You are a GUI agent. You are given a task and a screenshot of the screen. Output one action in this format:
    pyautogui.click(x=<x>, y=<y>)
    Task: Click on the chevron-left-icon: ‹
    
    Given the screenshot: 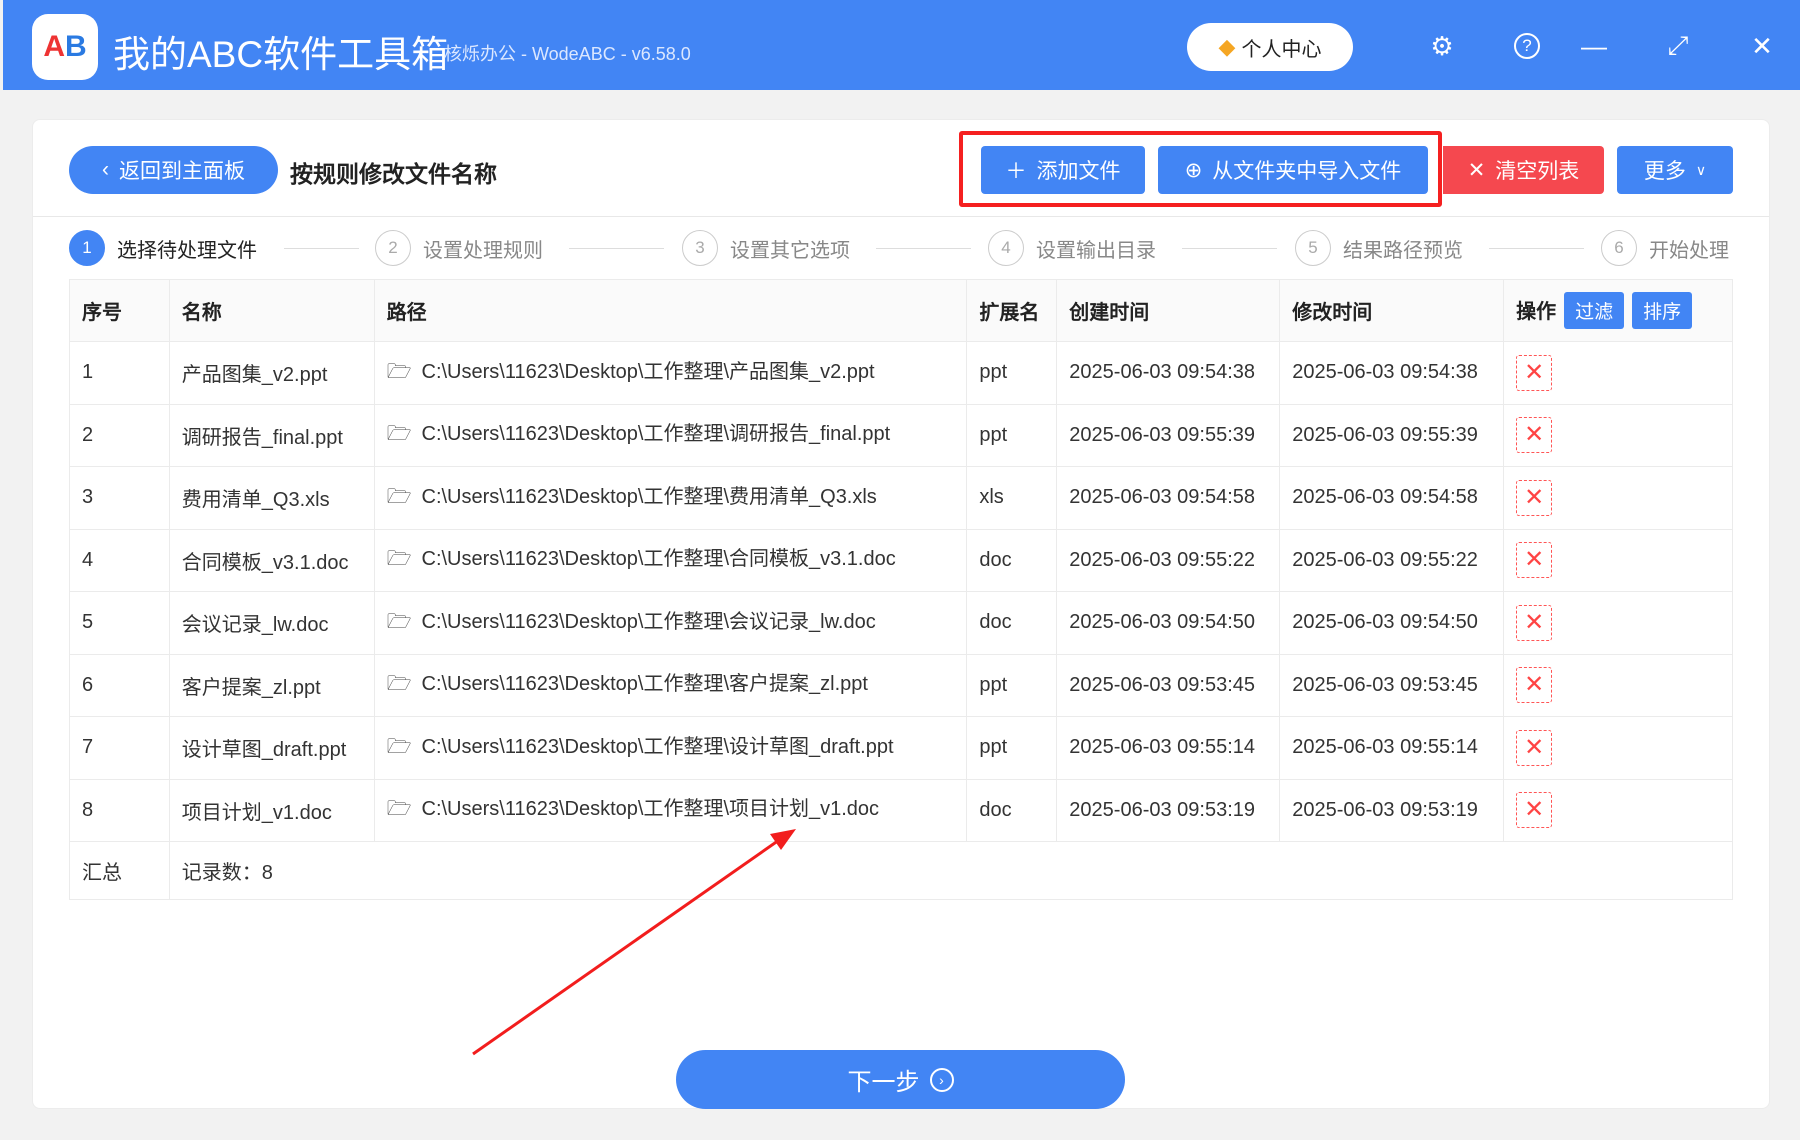 What is the action you would take?
    pyautogui.click(x=105, y=169)
    